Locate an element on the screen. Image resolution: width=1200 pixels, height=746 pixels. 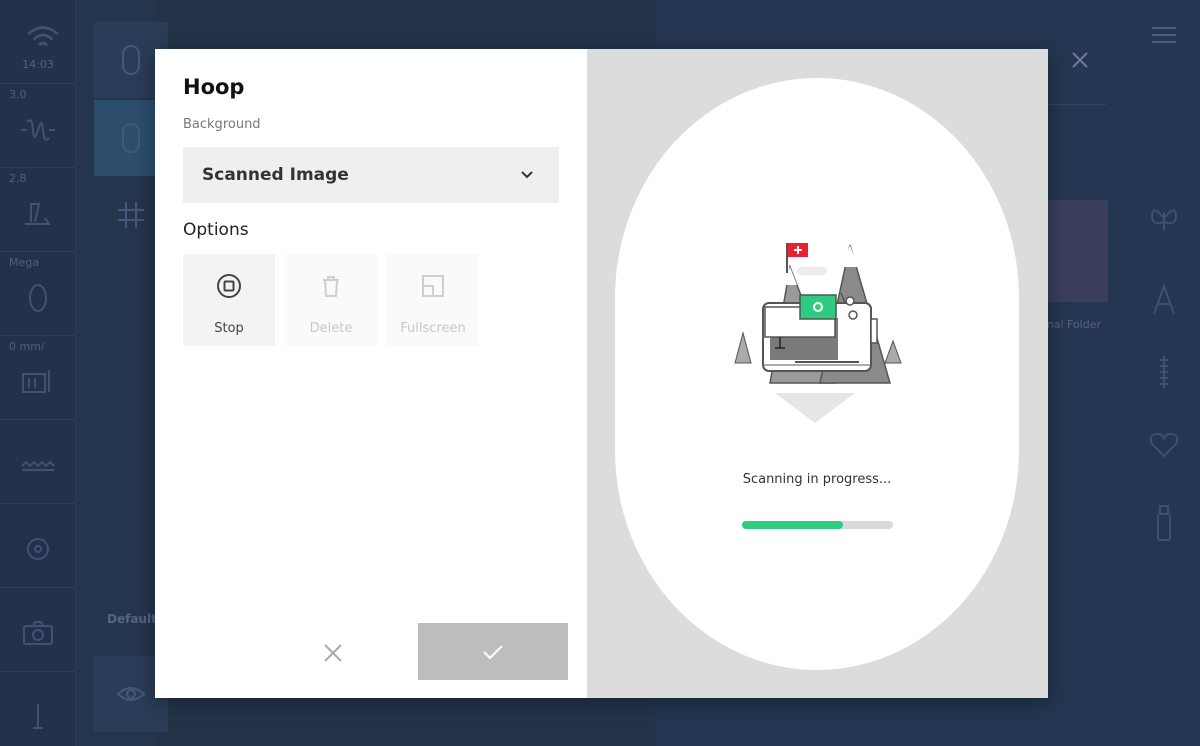
wifi-icon is located at coordinates (41, 32).